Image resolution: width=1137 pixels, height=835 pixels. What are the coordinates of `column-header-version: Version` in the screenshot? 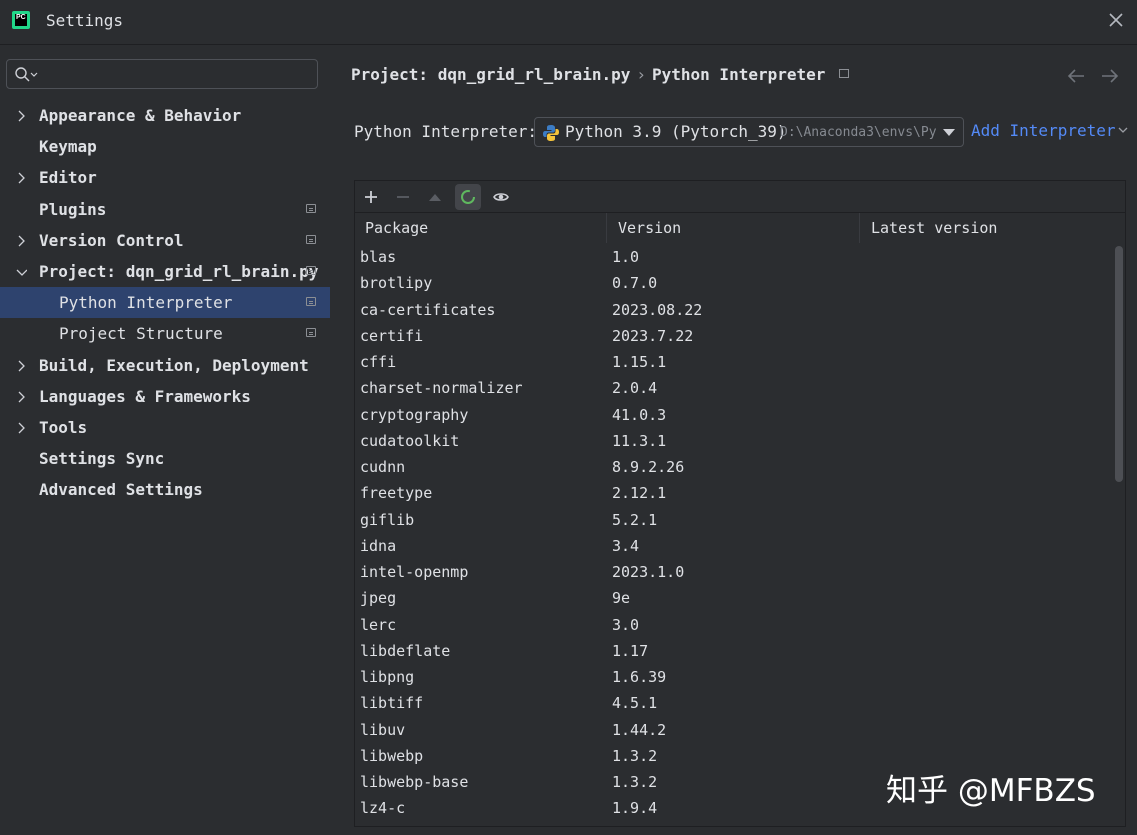 It's located at (734, 228).